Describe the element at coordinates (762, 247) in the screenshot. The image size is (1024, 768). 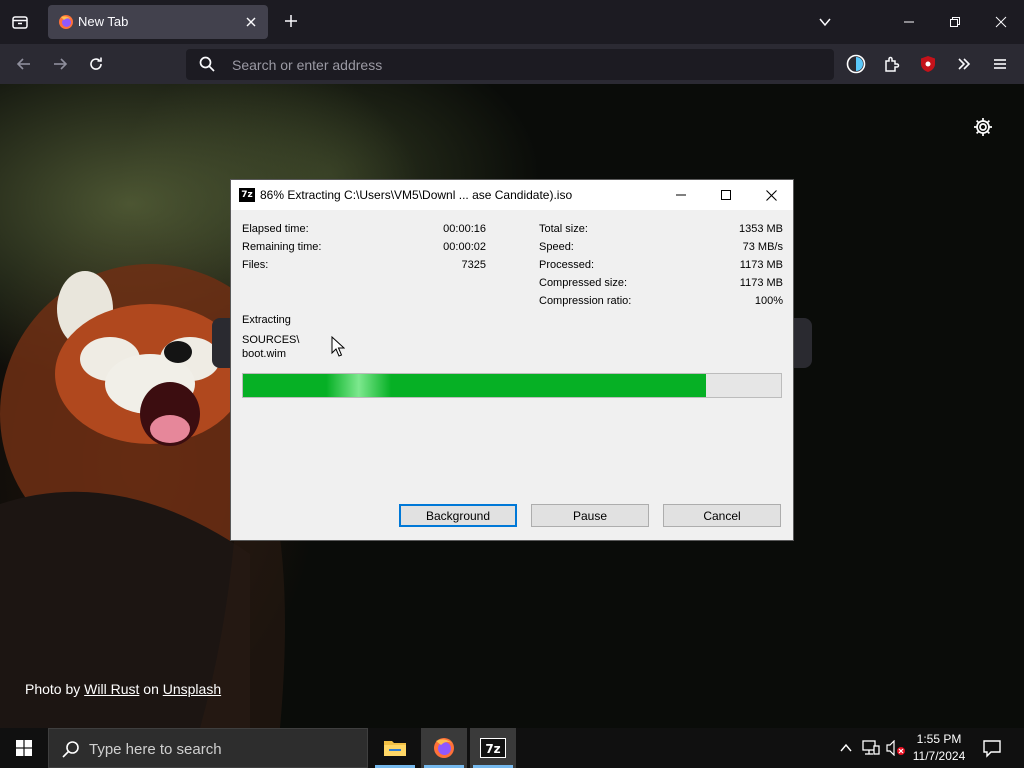
I see `speed-value: 73 MB/s` at that location.